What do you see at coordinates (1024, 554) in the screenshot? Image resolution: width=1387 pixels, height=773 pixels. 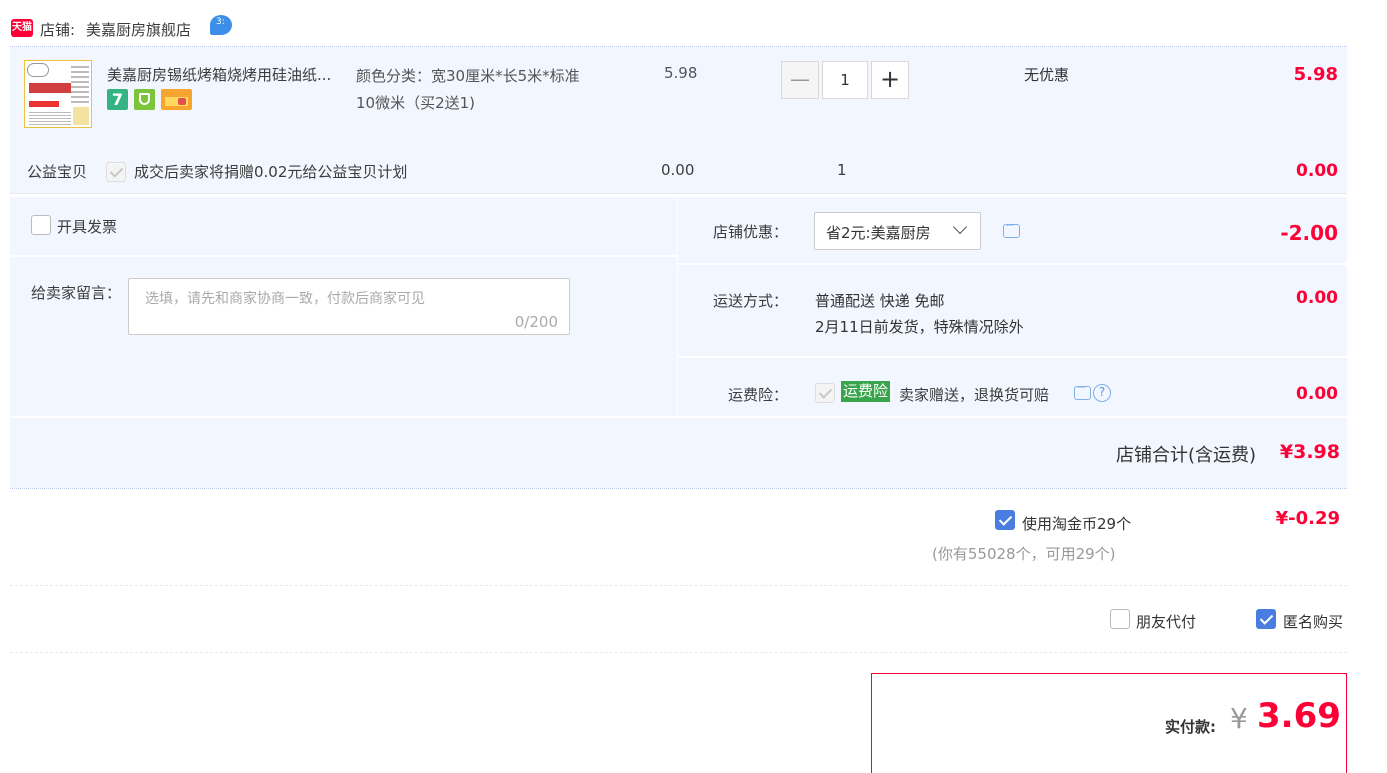 I see `coins-balance-note: (你有55028个，可用29个)` at bounding box center [1024, 554].